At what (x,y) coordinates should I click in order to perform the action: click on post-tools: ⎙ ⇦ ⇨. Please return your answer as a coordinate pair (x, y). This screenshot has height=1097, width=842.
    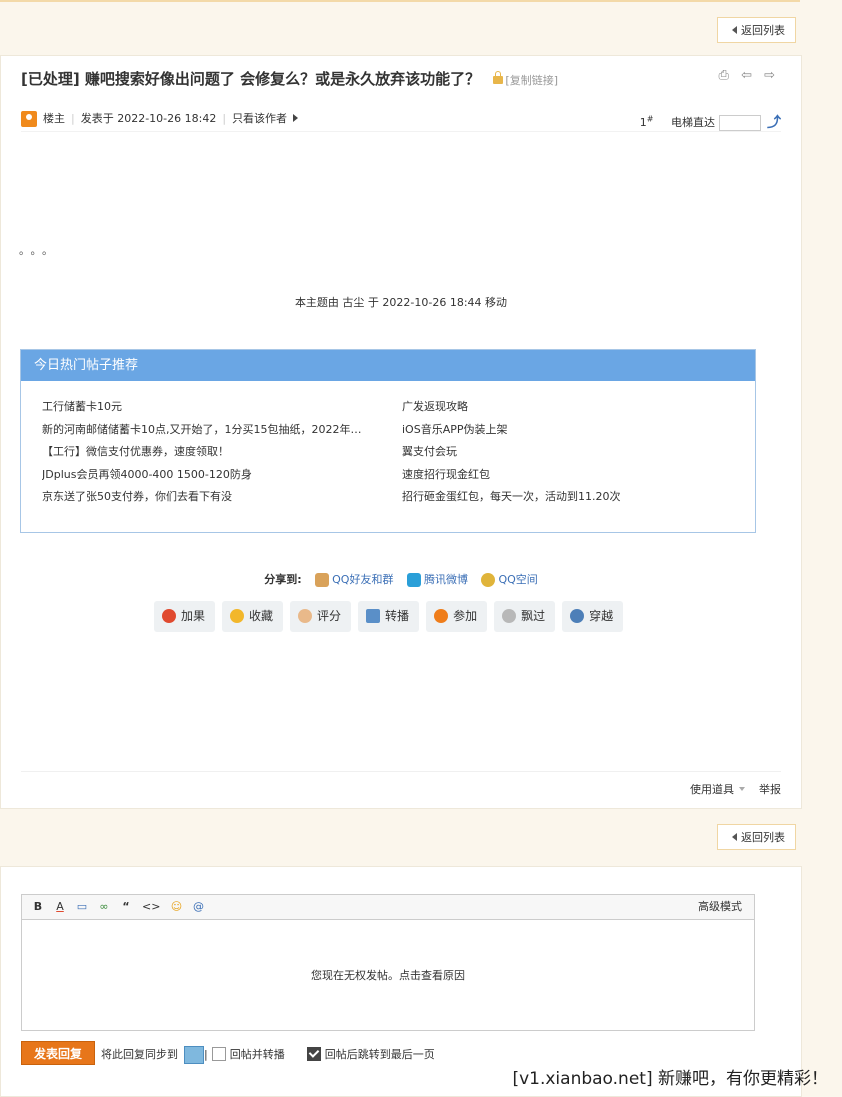
    Looking at the image, I should click on (749, 75).